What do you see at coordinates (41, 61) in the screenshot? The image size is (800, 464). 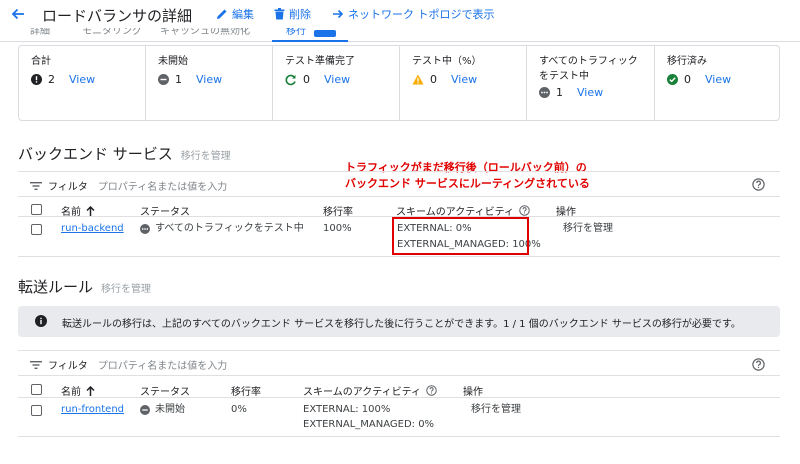 I see `card-title: 合計` at bounding box center [41, 61].